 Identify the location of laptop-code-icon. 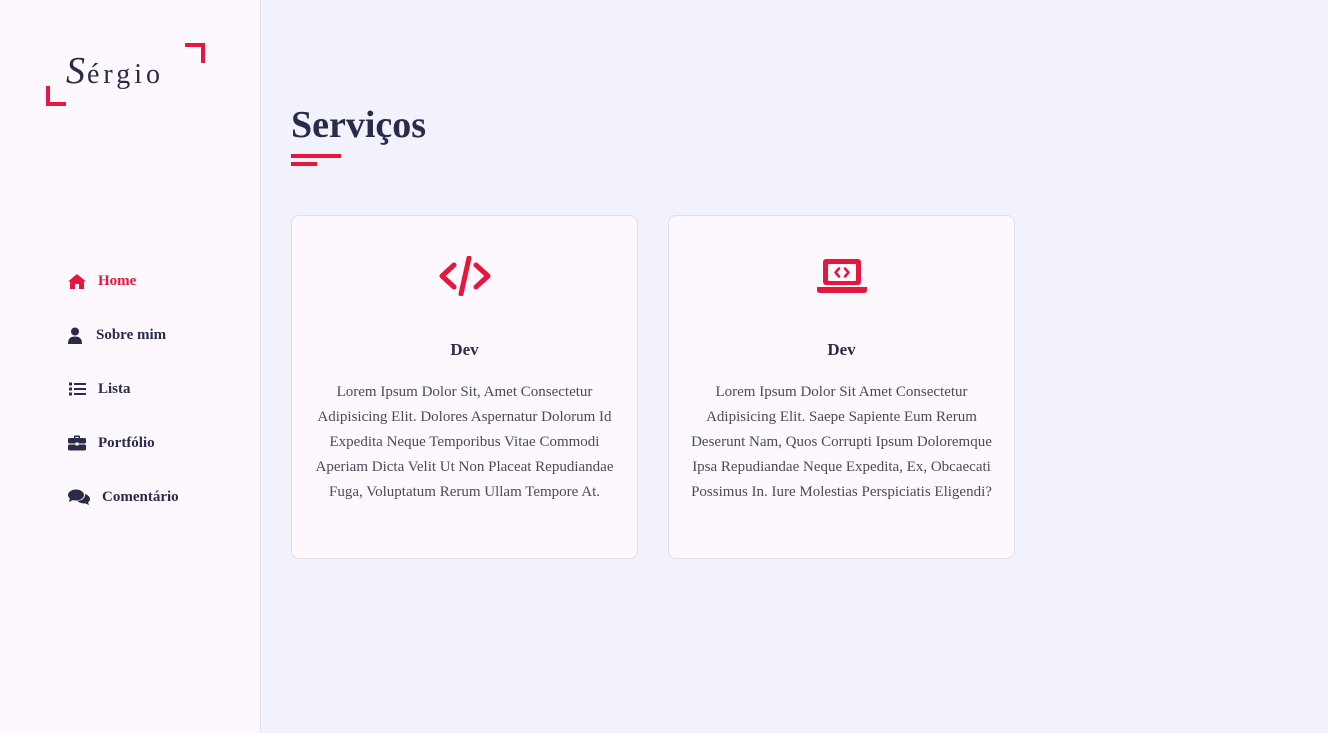
(841, 276).